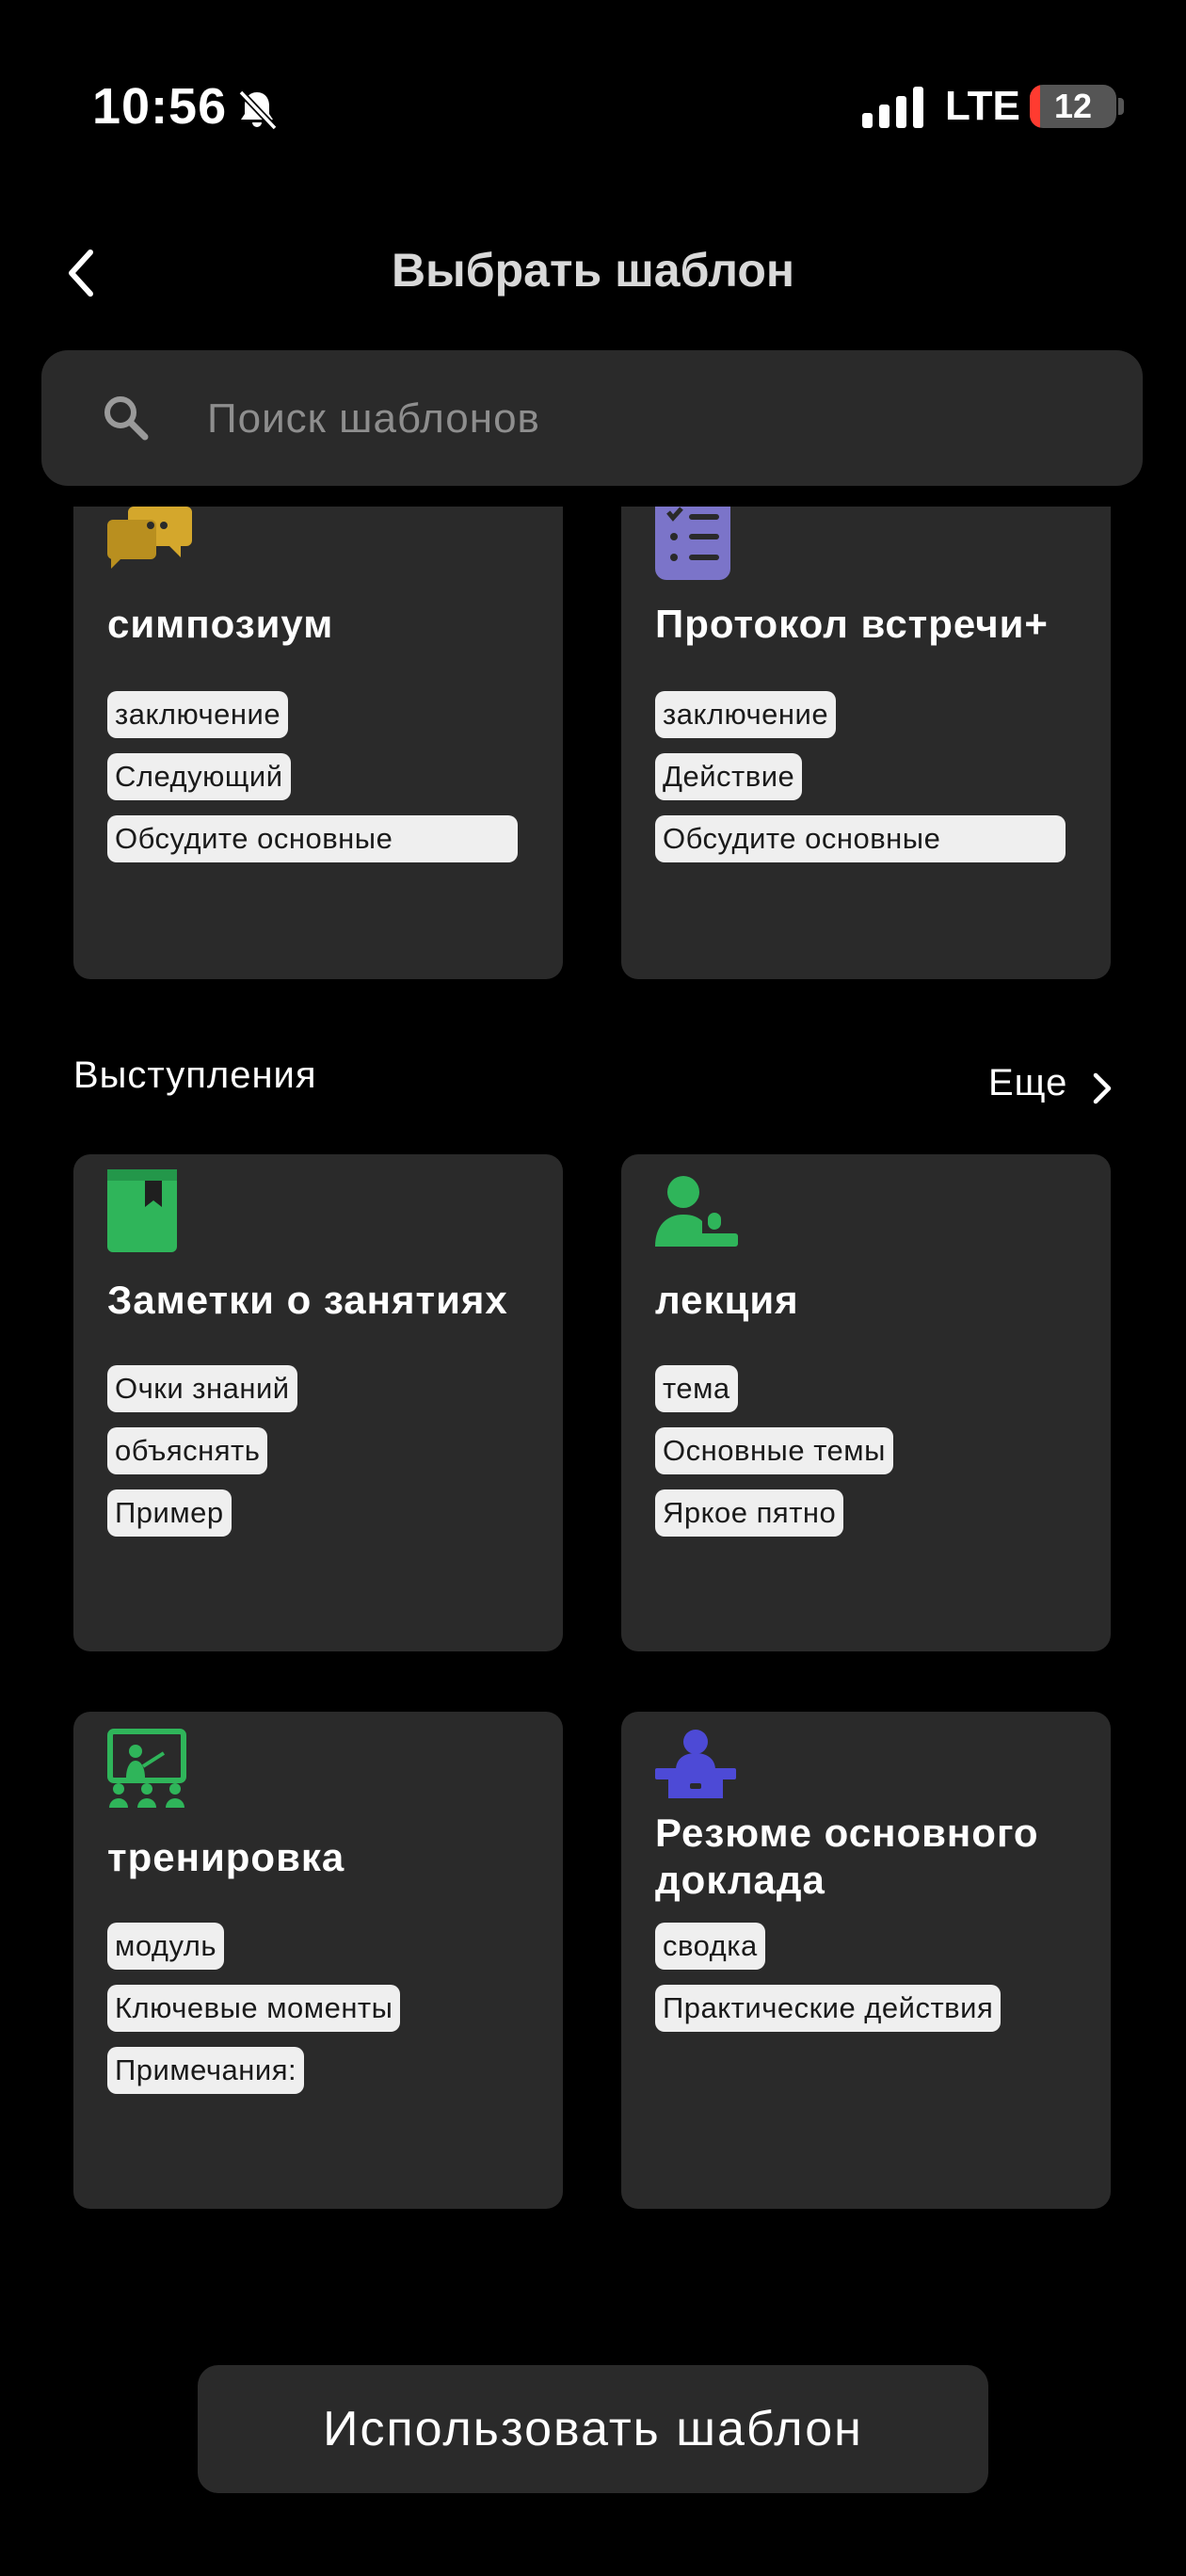 The height and width of the screenshot is (2576, 1186). I want to click on bell-muted-icon, so click(258, 110).